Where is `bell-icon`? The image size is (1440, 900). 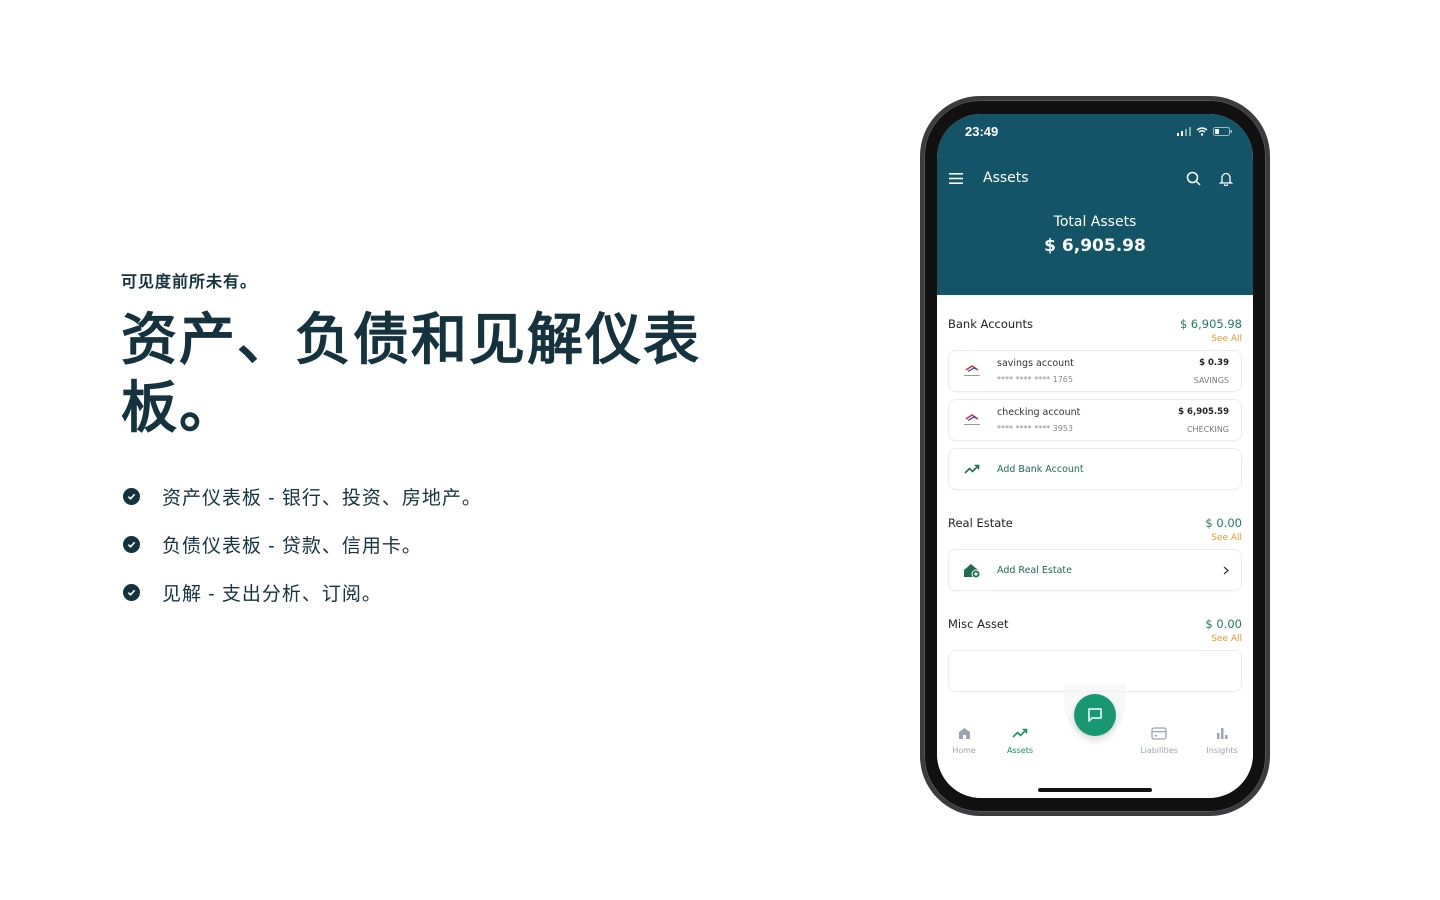
bell-icon is located at coordinates (1226, 178).